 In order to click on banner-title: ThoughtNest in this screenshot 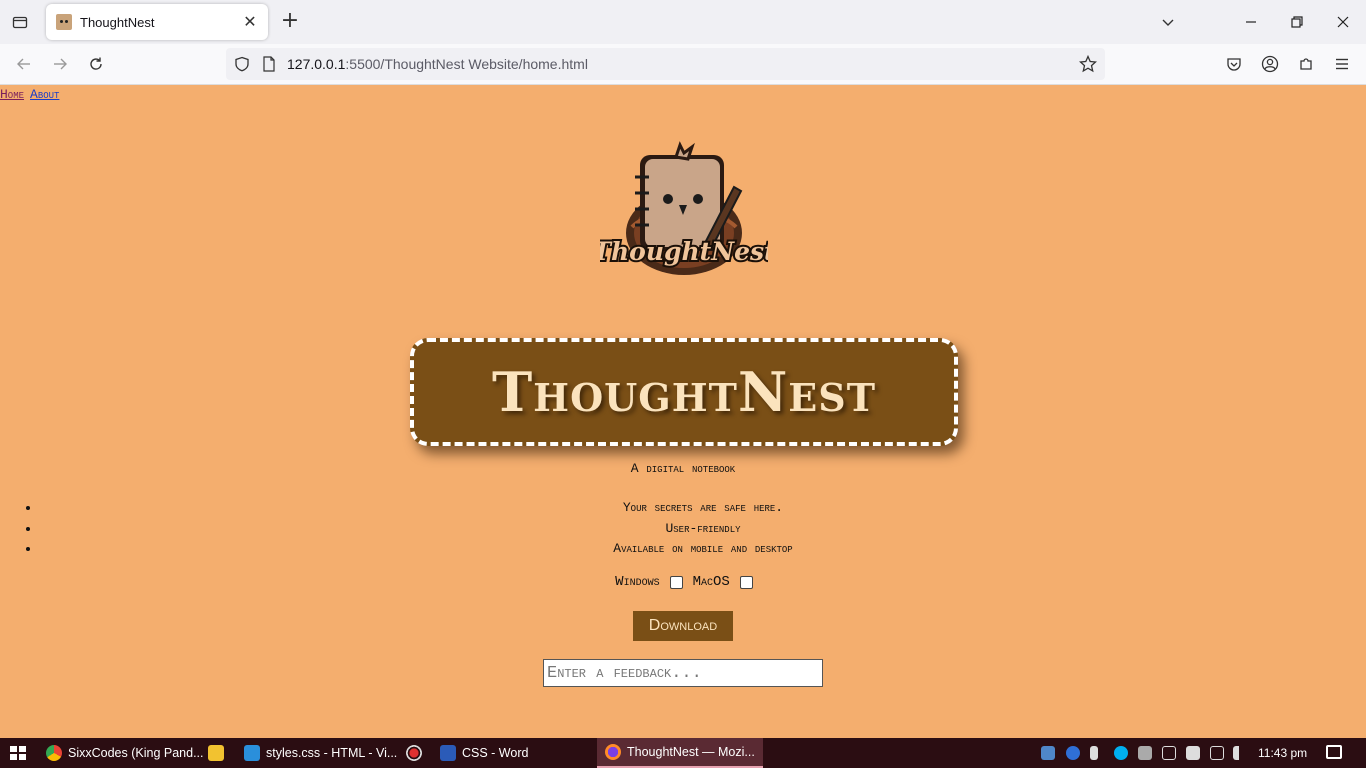, I will do `click(683, 392)`.